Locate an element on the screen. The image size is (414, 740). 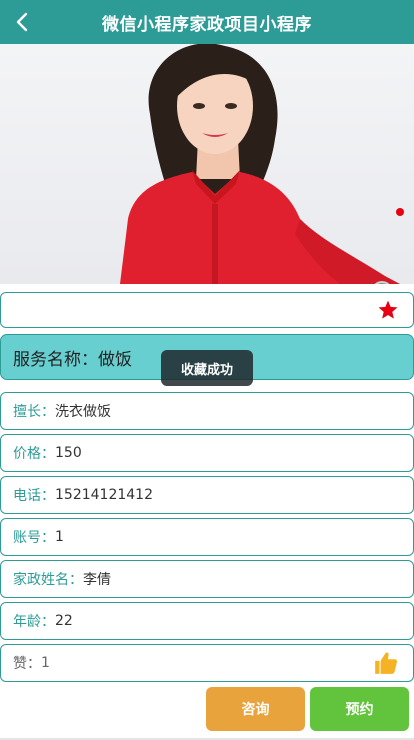
detail-row-account: 账号： 1 is located at coordinates (207, 537).